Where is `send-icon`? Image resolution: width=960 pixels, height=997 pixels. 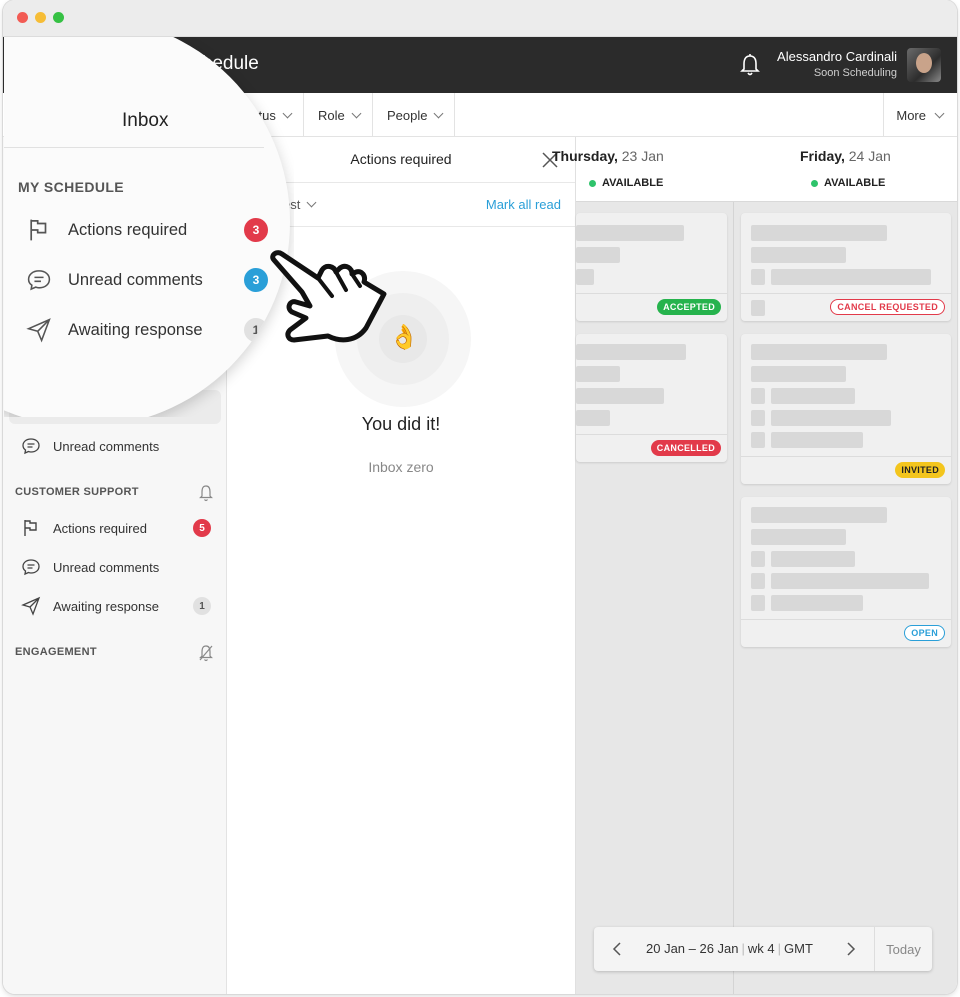
send-icon is located at coordinates (31, 606).